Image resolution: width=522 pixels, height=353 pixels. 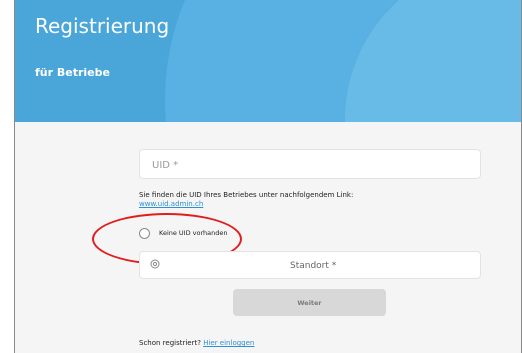 I want to click on page-subtitle: für Betriebe, so click(x=72, y=72).